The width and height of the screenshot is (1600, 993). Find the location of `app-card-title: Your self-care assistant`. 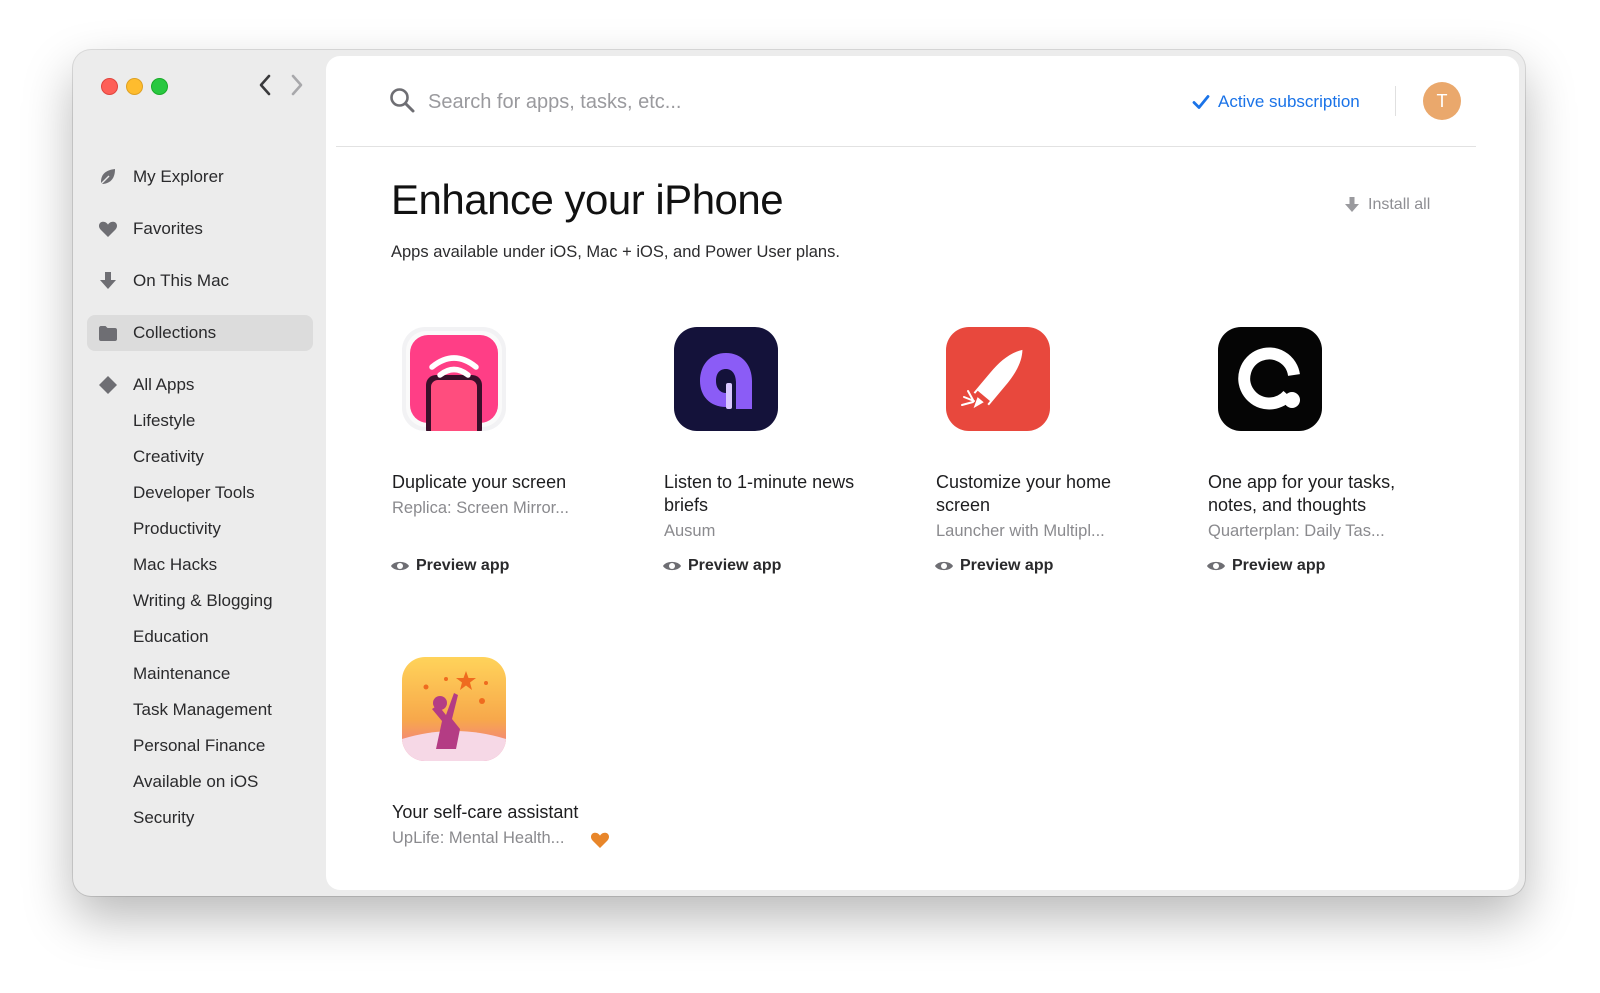

app-card-title: Your self-care assistant is located at coordinates (485, 812).